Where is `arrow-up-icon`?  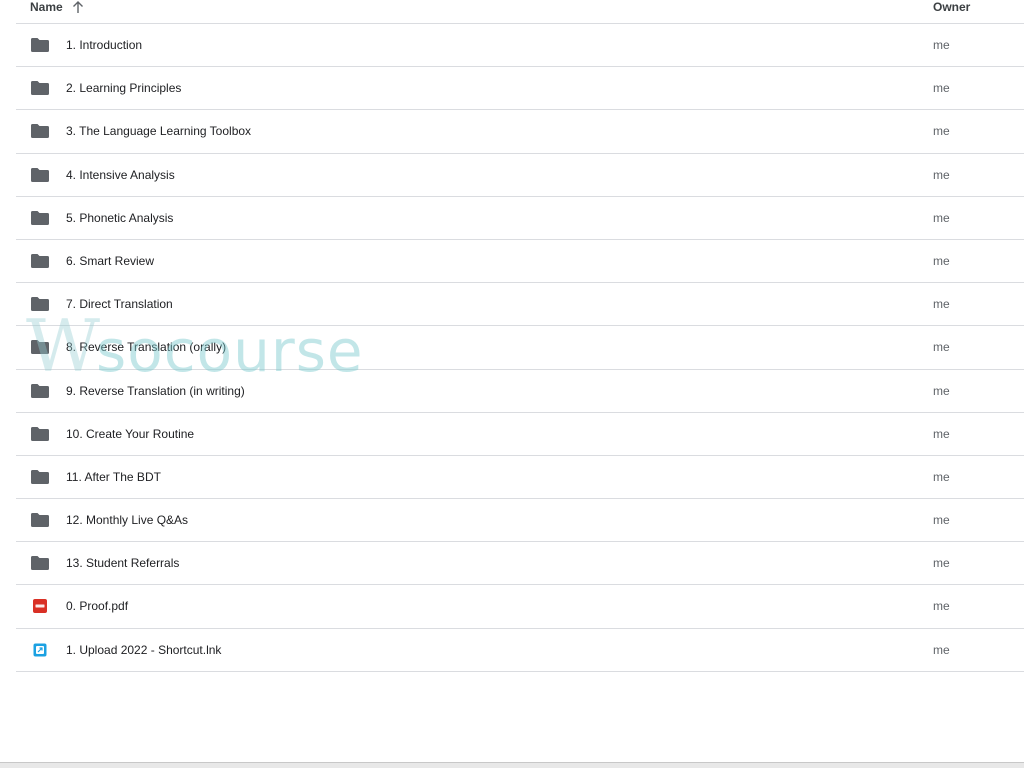 arrow-up-icon is located at coordinates (78, 7).